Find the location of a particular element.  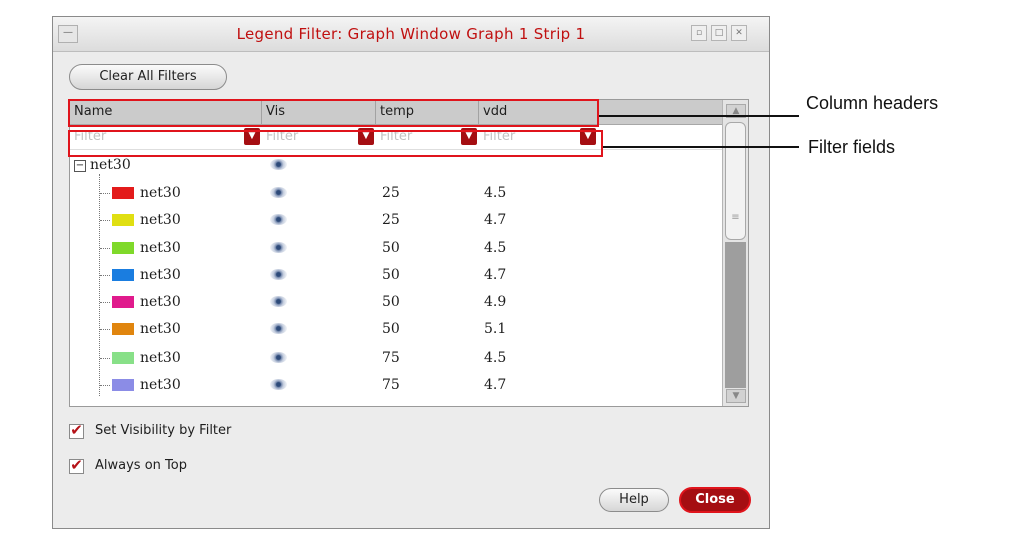

scrollbar-track is located at coordinates (735, 315).